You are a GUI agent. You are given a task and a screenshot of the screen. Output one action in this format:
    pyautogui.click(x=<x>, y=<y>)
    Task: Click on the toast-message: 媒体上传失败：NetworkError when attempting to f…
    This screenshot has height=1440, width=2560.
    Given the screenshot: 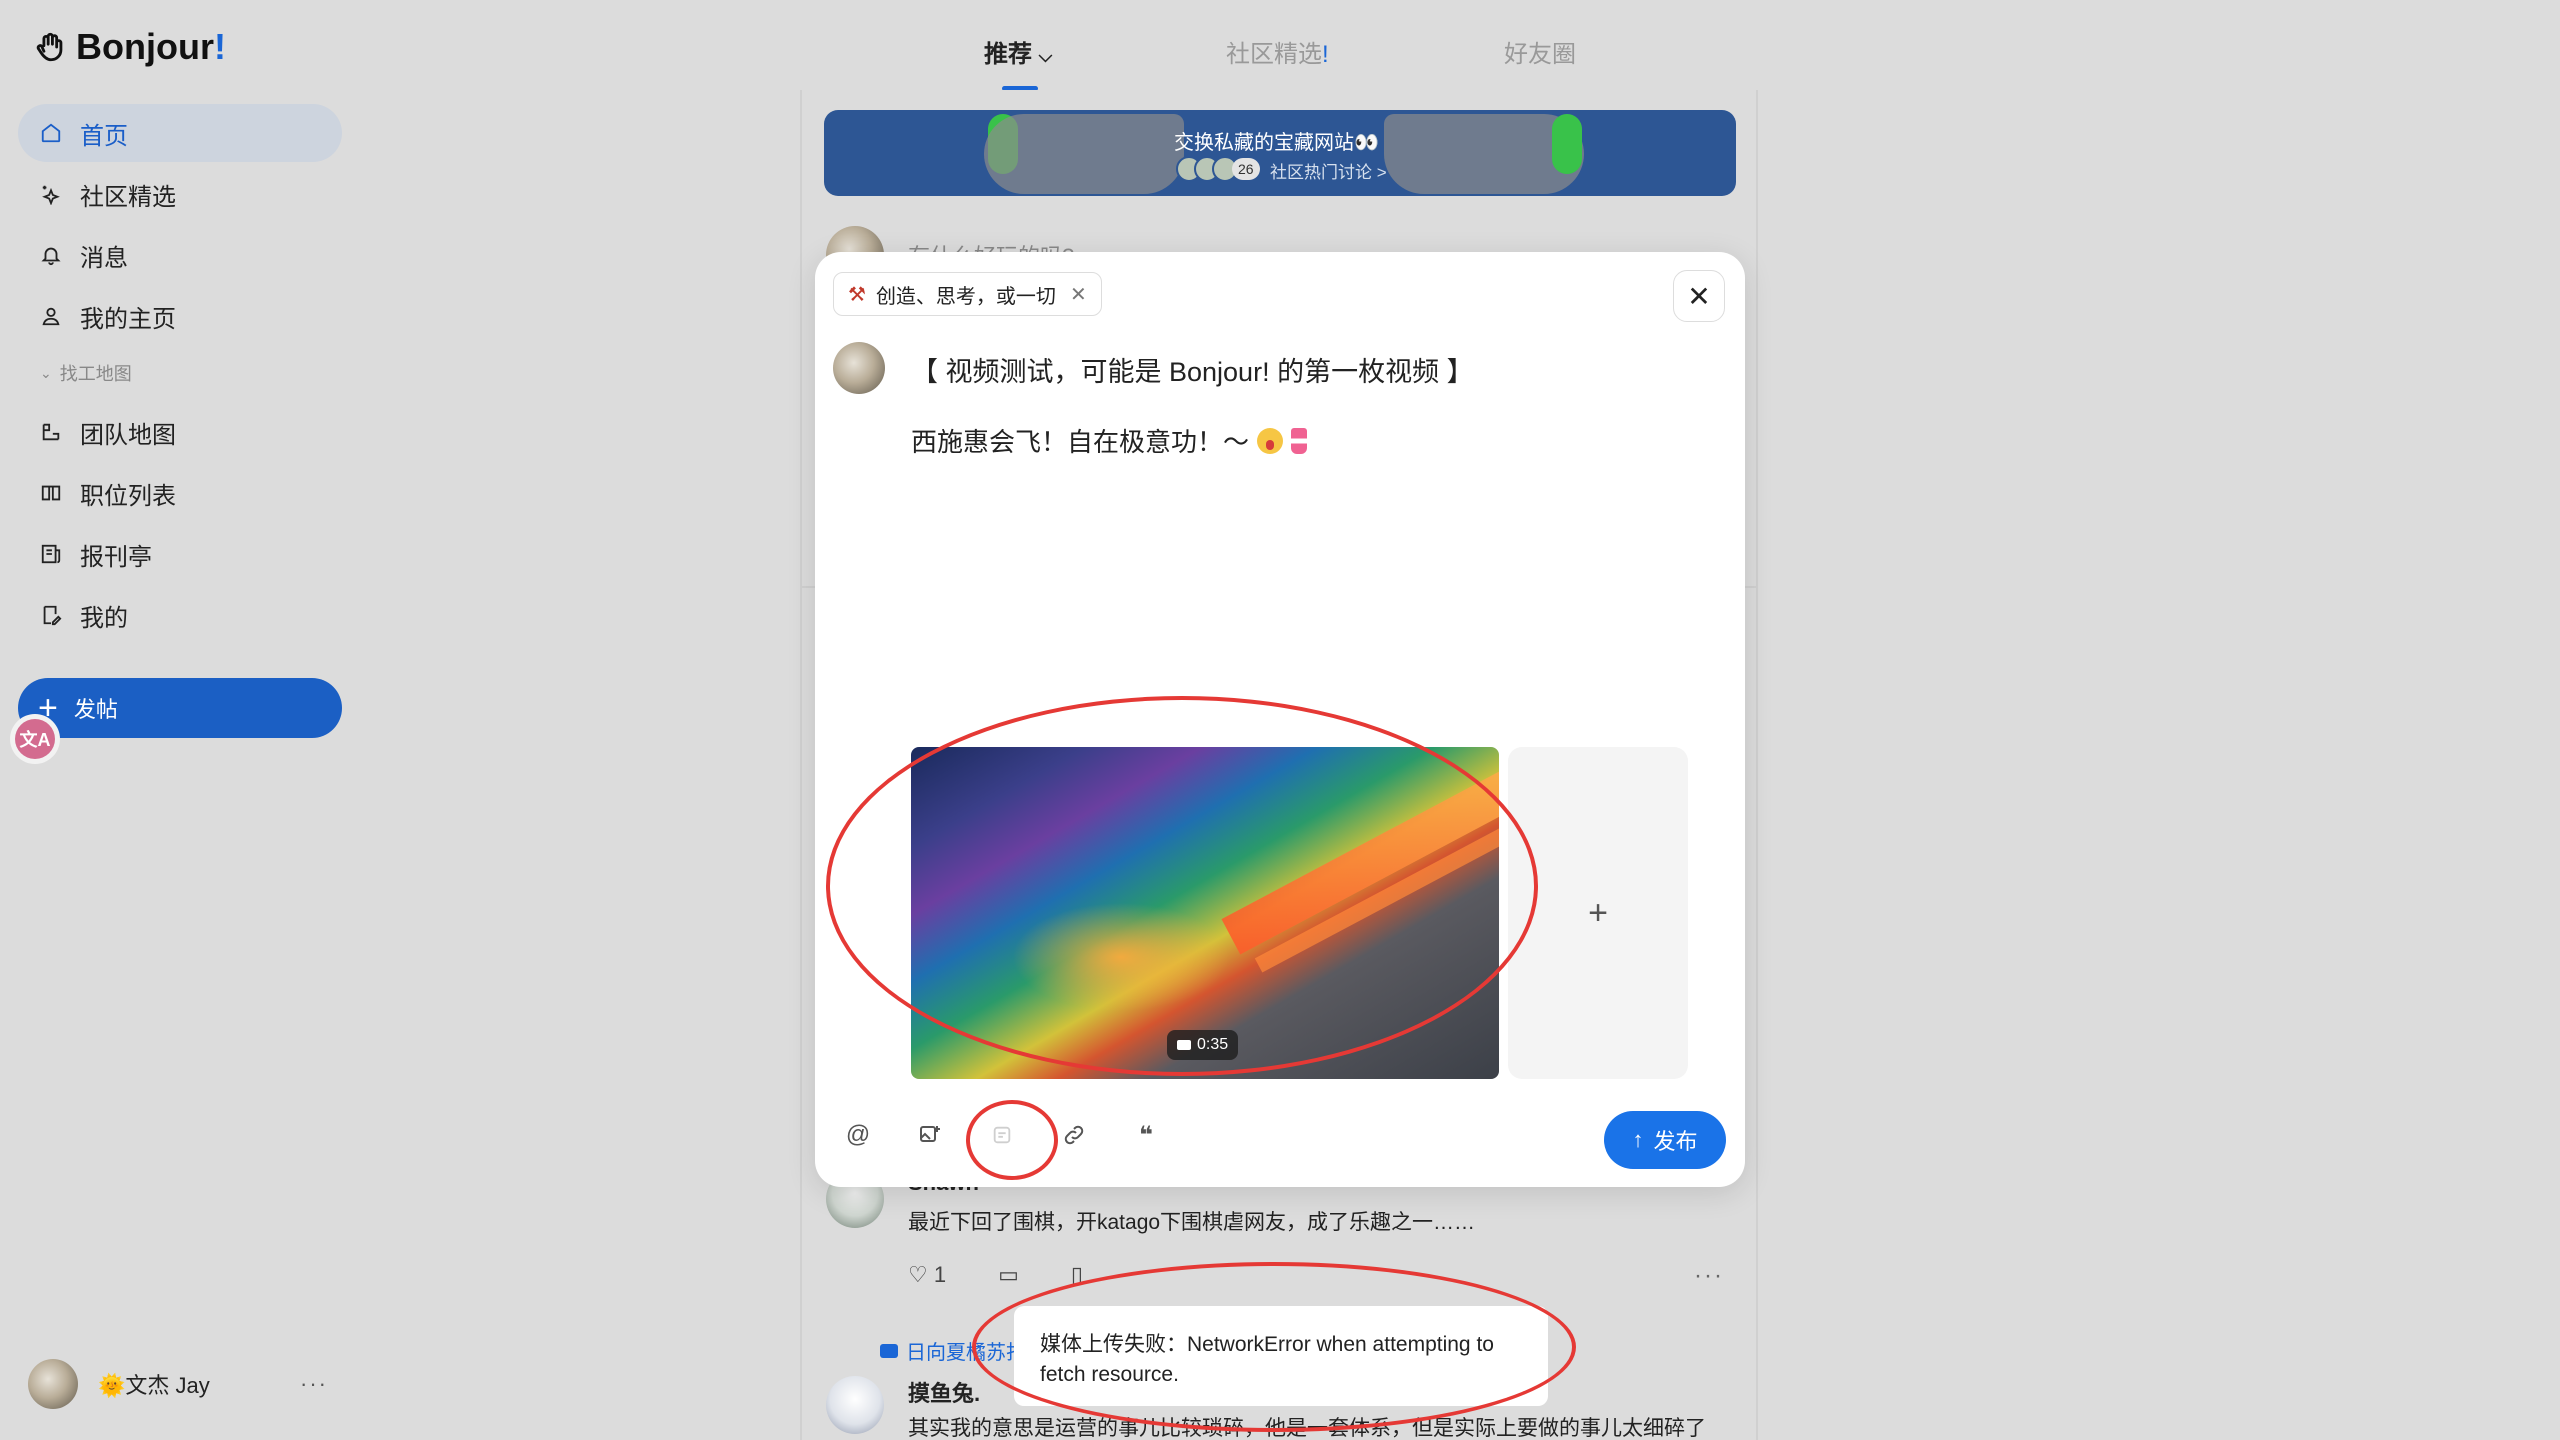 What is the action you would take?
    pyautogui.click(x=1267, y=1359)
    